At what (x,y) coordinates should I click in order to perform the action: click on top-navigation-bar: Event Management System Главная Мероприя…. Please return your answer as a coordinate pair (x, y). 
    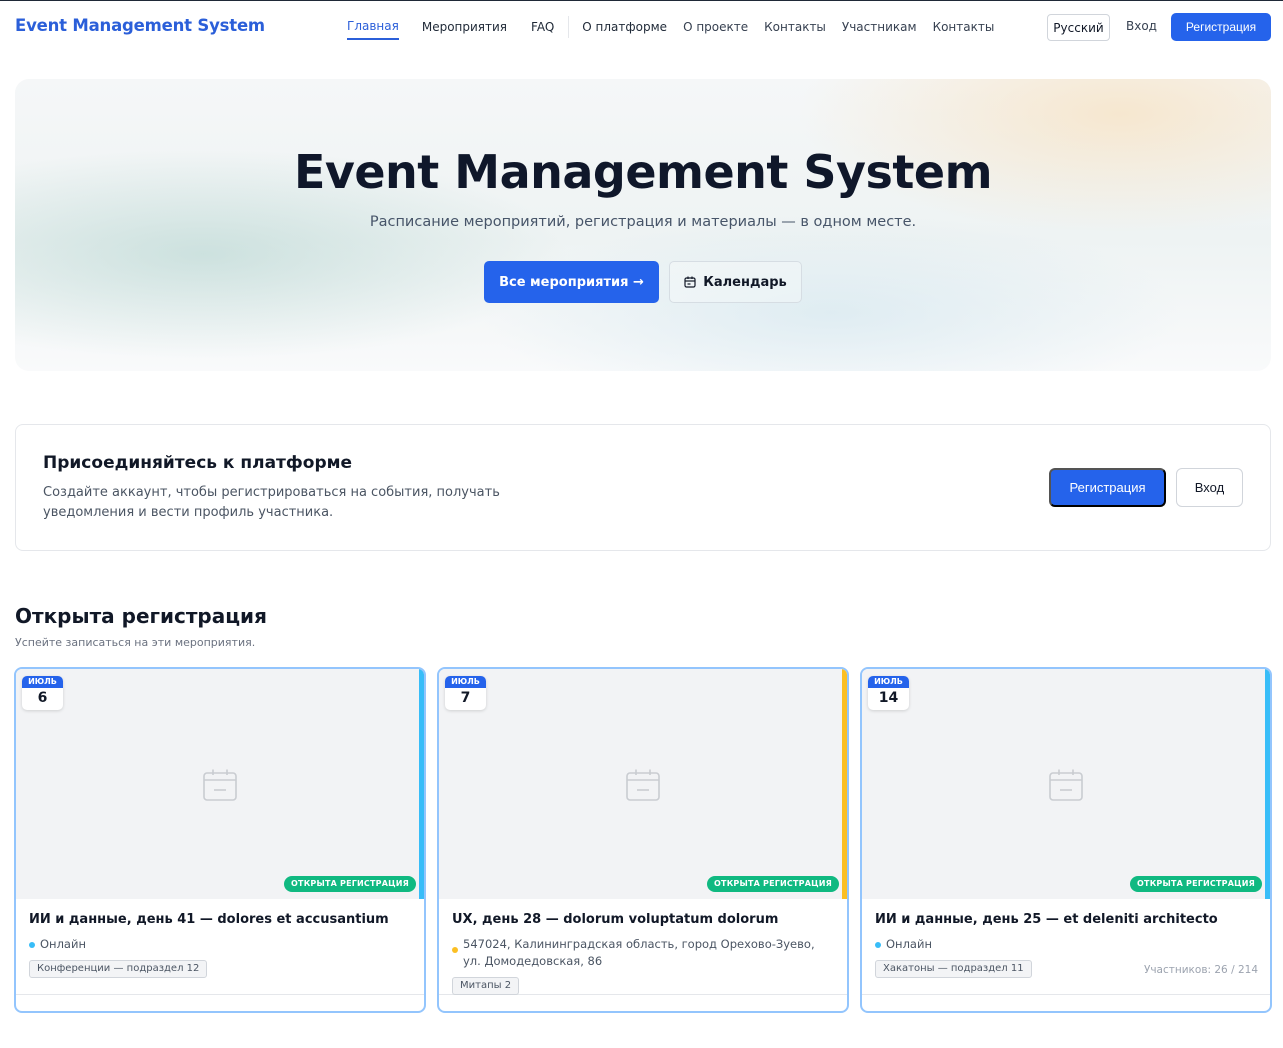
    Looking at the image, I should click on (641, 26).